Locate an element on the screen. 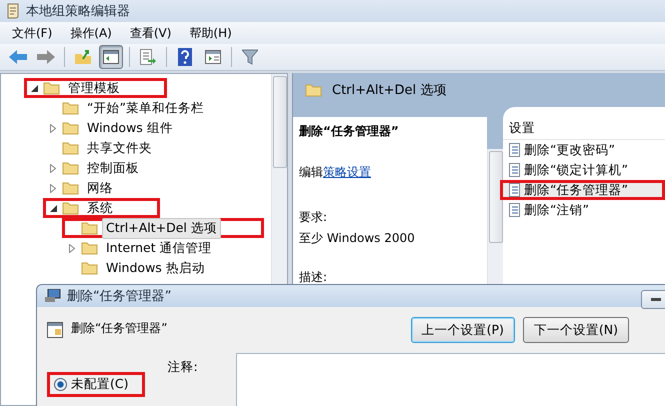 The width and height of the screenshot is (665, 406). radio-option: 未配置(C) is located at coordinates (96, 384).